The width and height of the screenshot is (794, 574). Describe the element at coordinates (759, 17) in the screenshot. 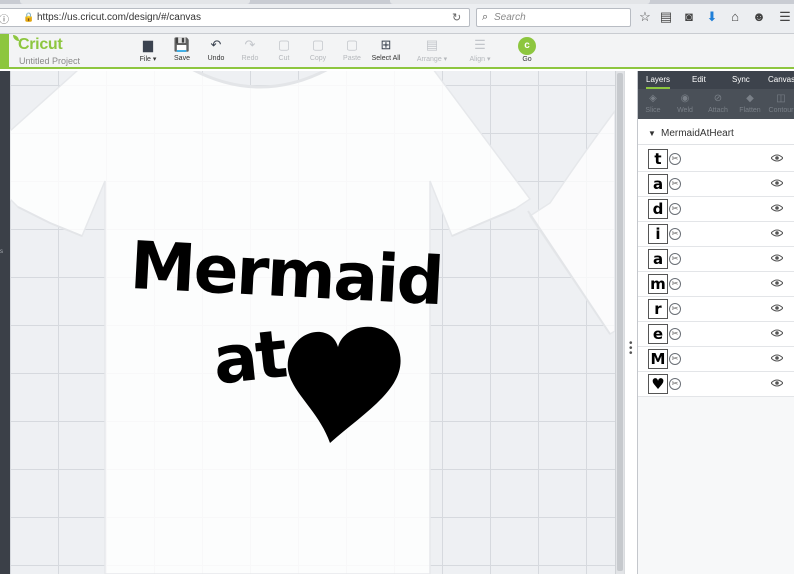

I see `chat-icon: ☻` at that location.